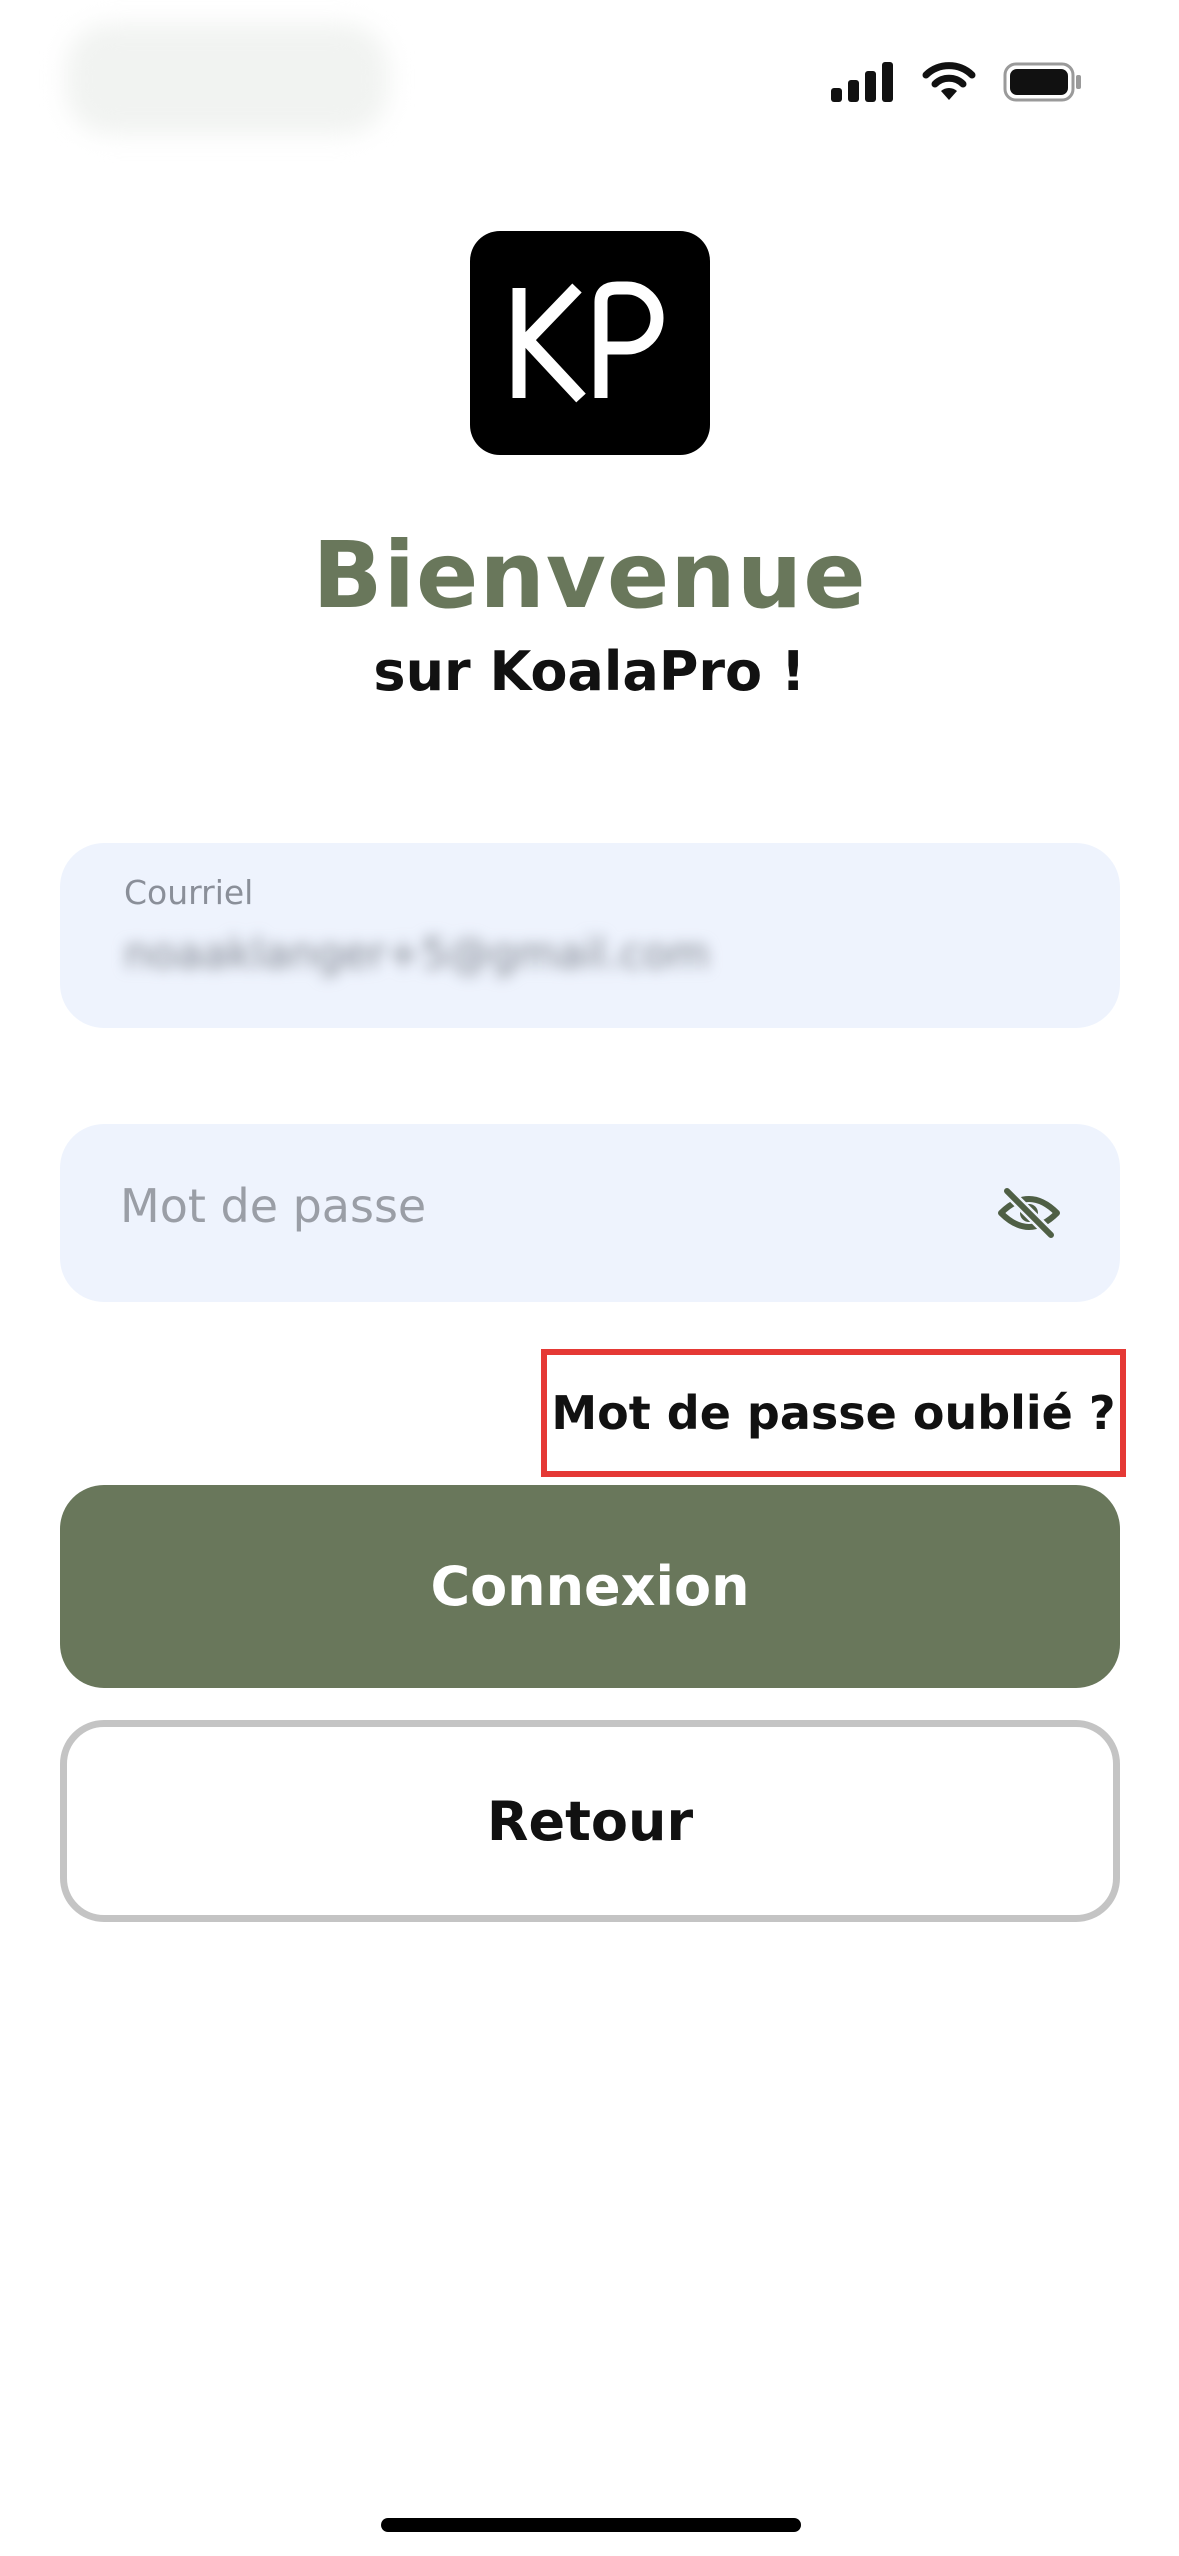 The width and height of the screenshot is (1179, 2556). I want to click on forgot-password-link: Mot de passe oublié ?, so click(833, 1413).